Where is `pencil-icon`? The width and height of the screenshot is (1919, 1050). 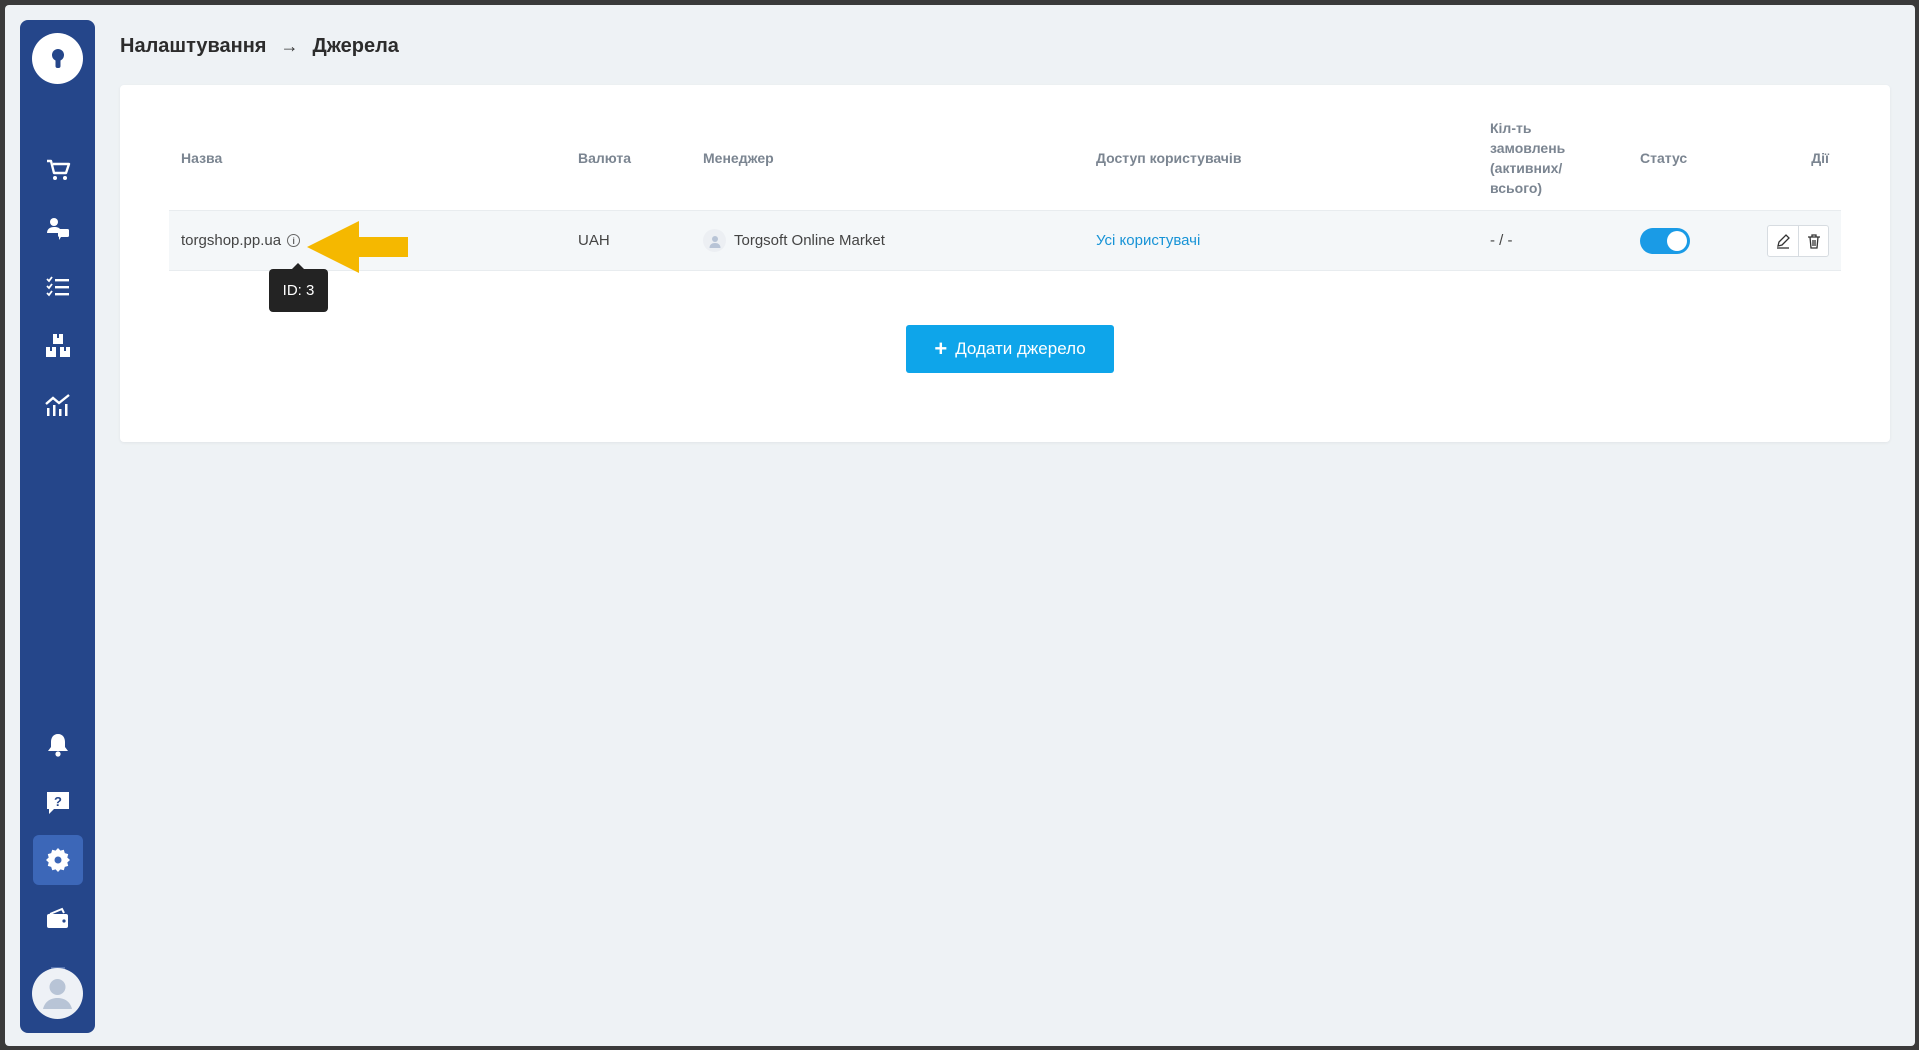 pencil-icon is located at coordinates (1783, 241).